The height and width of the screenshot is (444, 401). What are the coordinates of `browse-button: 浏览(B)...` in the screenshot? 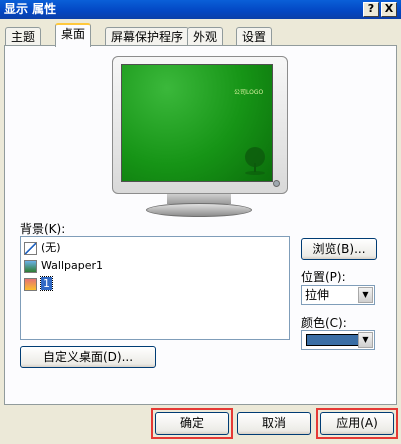 It's located at (339, 249).